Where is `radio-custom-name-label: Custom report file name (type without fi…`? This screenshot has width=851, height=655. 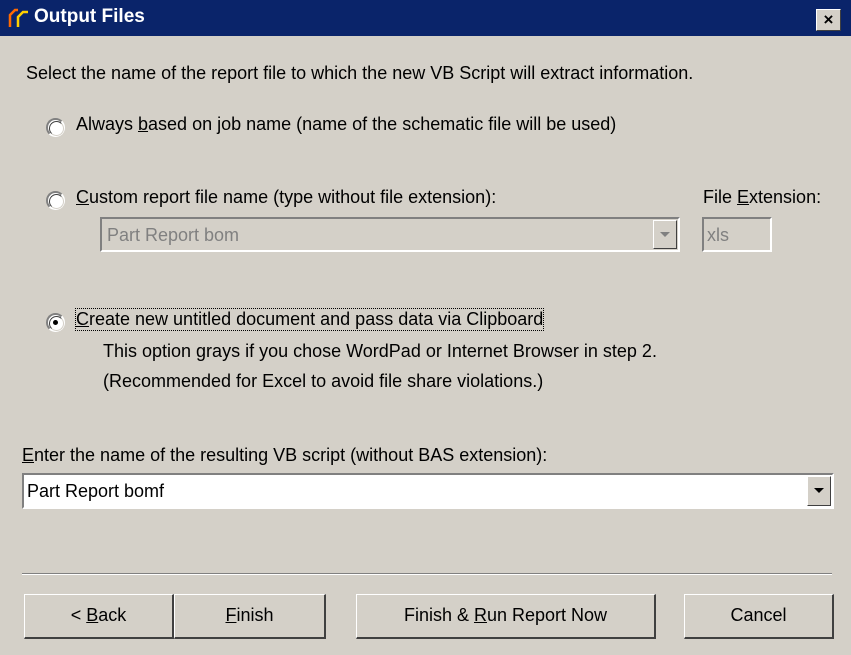
radio-custom-name-label: Custom report file name (type without fi… is located at coordinates (286, 197).